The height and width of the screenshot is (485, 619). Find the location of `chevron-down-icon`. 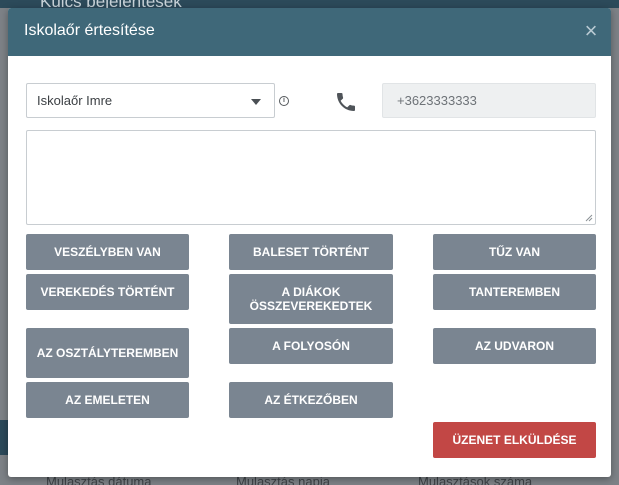

chevron-down-icon is located at coordinates (256, 102).